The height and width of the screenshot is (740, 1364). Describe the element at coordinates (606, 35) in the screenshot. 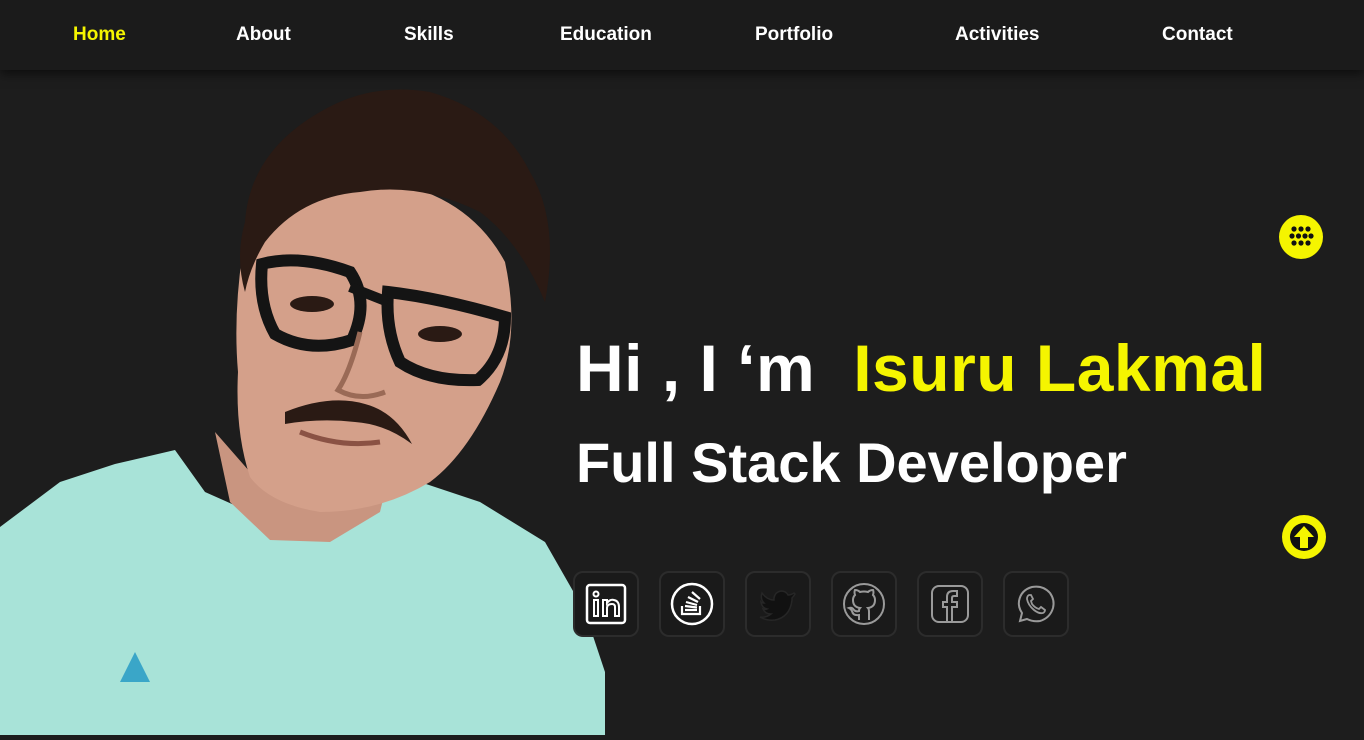

I see `nav-education: Education` at that location.